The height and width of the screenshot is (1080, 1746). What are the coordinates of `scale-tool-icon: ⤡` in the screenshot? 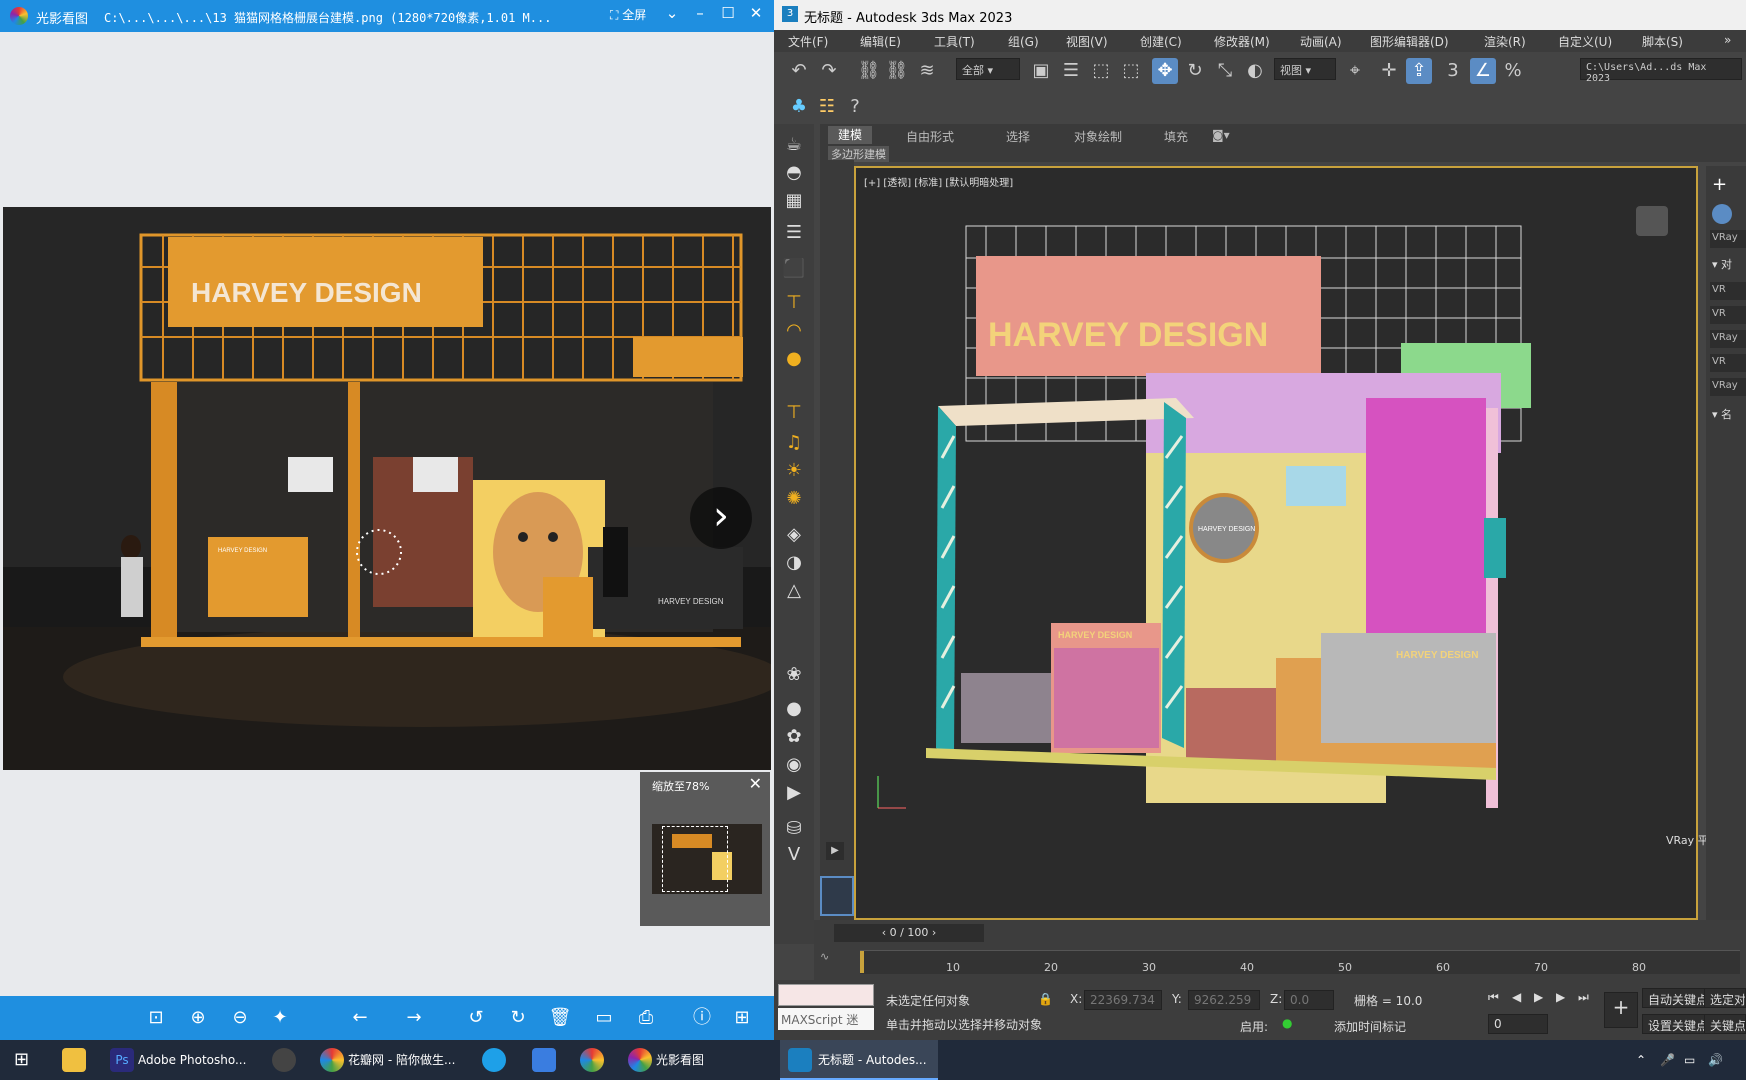 It's located at (1225, 71).